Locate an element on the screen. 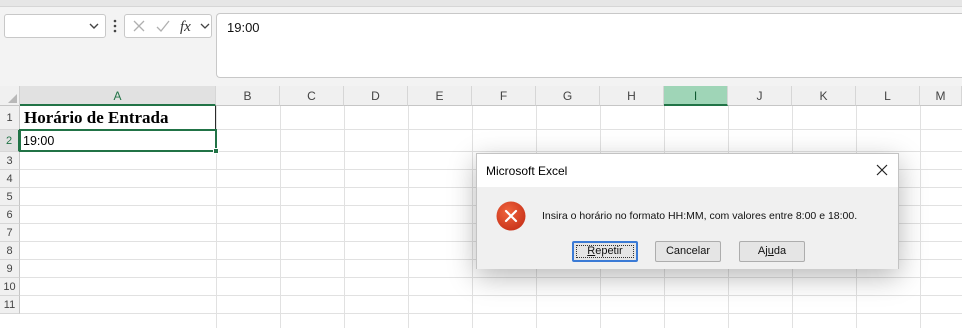 Image resolution: width=962 pixels, height=328 pixels. column-header-k: K is located at coordinates (824, 96).